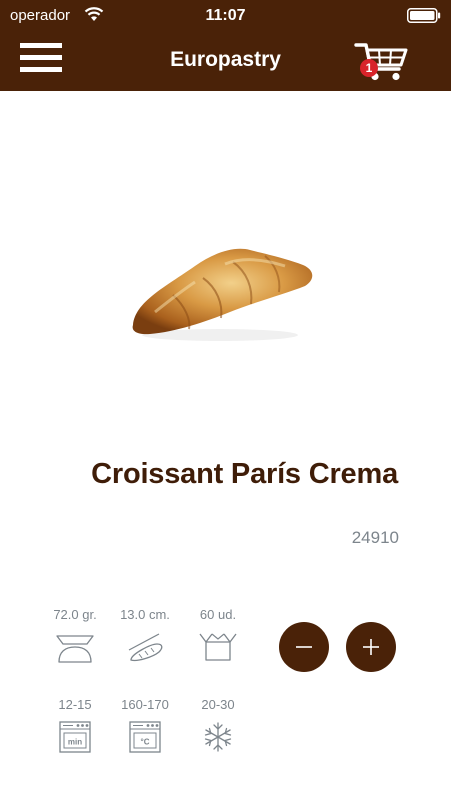 This screenshot has height=800, width=451. I want to click on spec-freezer-value: 20-30, so click(218, 704).